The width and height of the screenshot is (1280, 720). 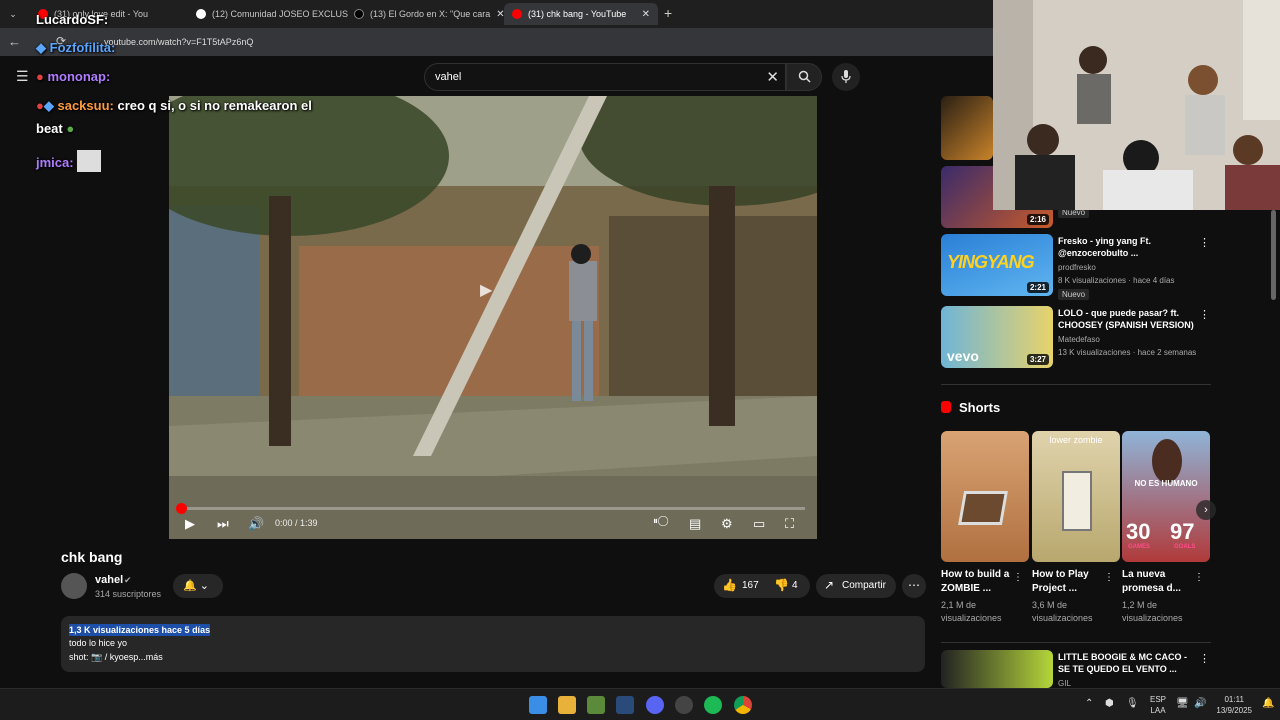 What do you see at coordinates (980, 407) in the screenshot?
I see `shorts-heading-label: Shorts` at bounding box center [980, 407].